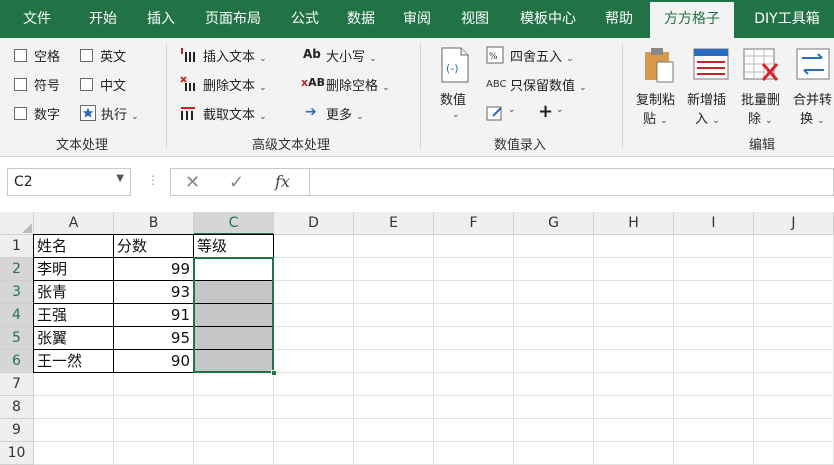 The image size is (834, 465). Describe the element at coordinates (794, 223) in the screenshot. I see `column-header-j: J` at that location.